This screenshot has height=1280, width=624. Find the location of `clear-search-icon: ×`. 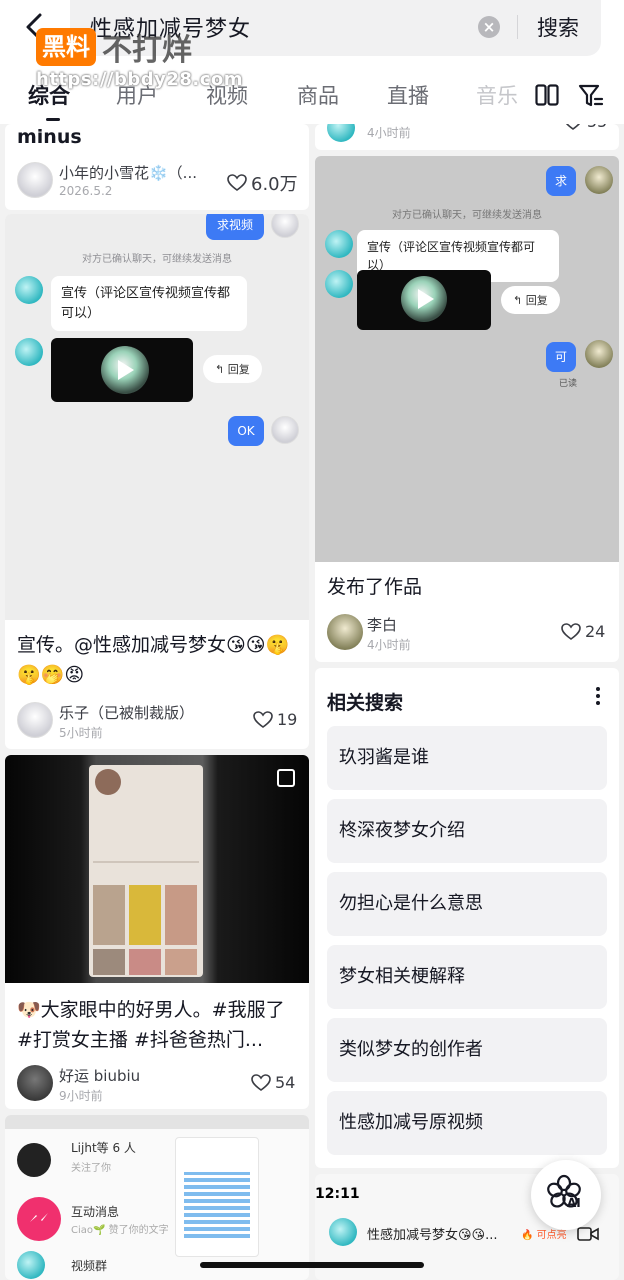

clear-search-icon: × is located at coordinates (489, 27).